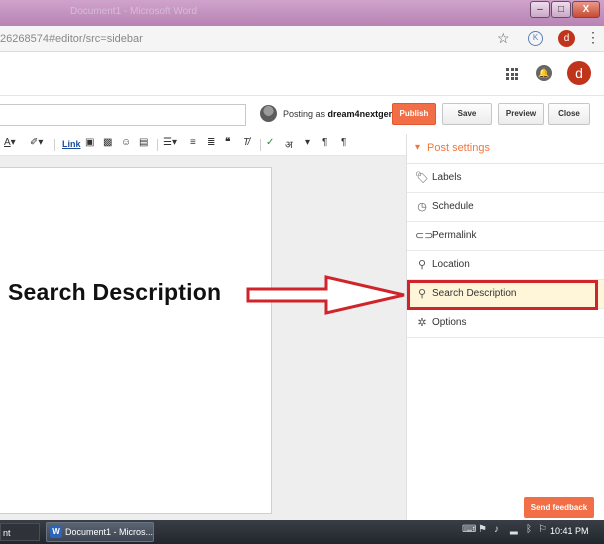  What do you see at coordinates (193, 142) in the screenshot?
I see `numbered-list-icon: ≡` at bounding box center [193, 142].